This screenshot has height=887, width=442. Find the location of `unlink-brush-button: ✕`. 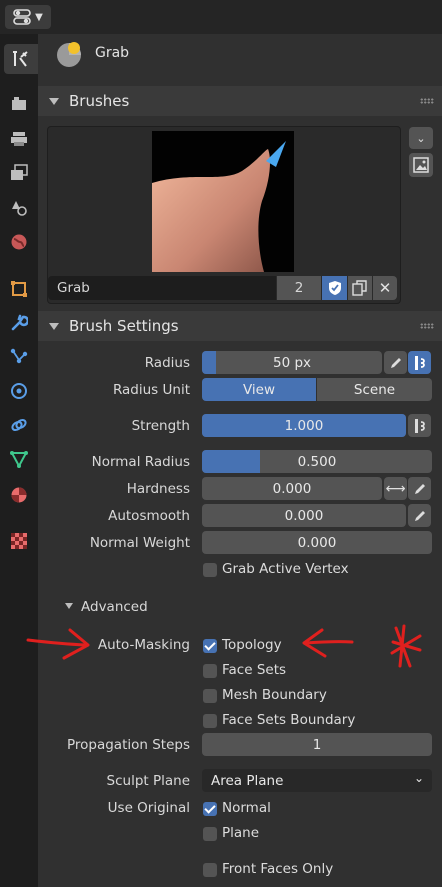

unlink-brush-button: ✕ is located at coordinates (385, 288).